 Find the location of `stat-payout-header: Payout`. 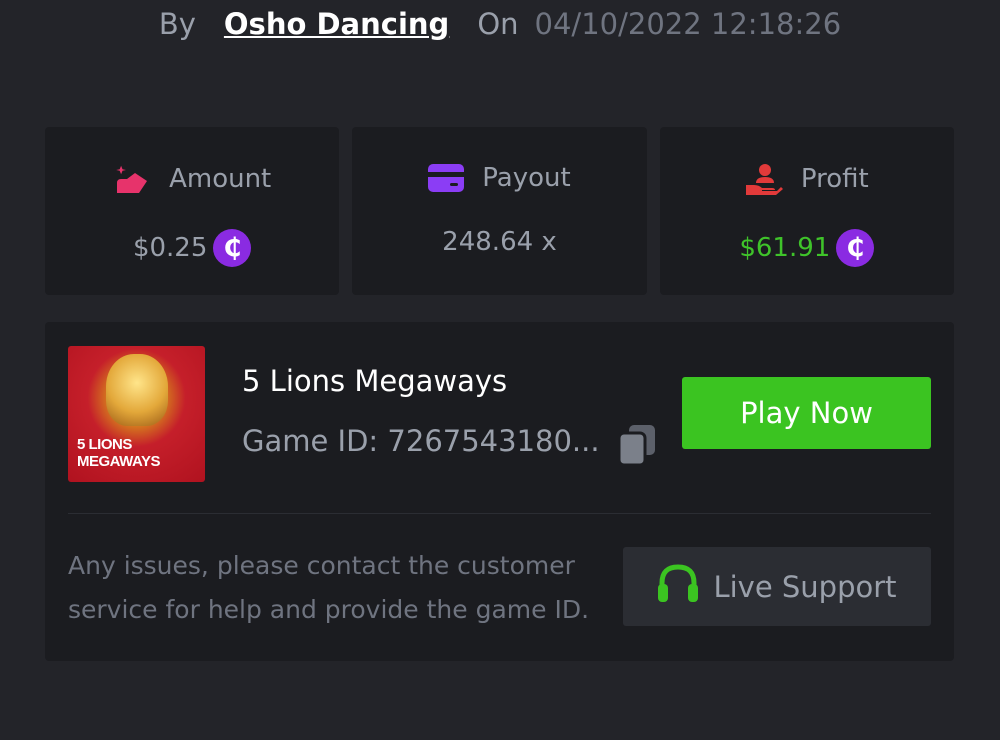

stat-payout-header: Payout is located at coordinates (499, 178).